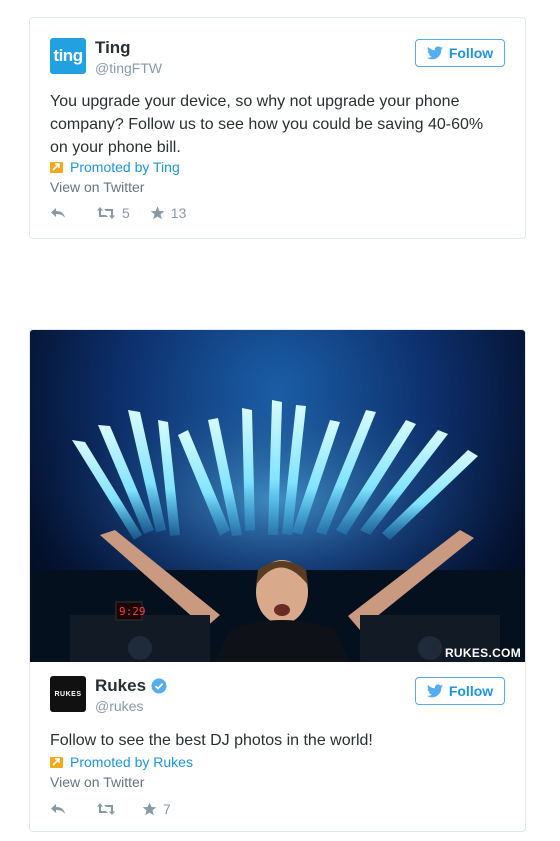 The image size is (560, 841). I want to click on favorite-count: 13, so click(178, 213).